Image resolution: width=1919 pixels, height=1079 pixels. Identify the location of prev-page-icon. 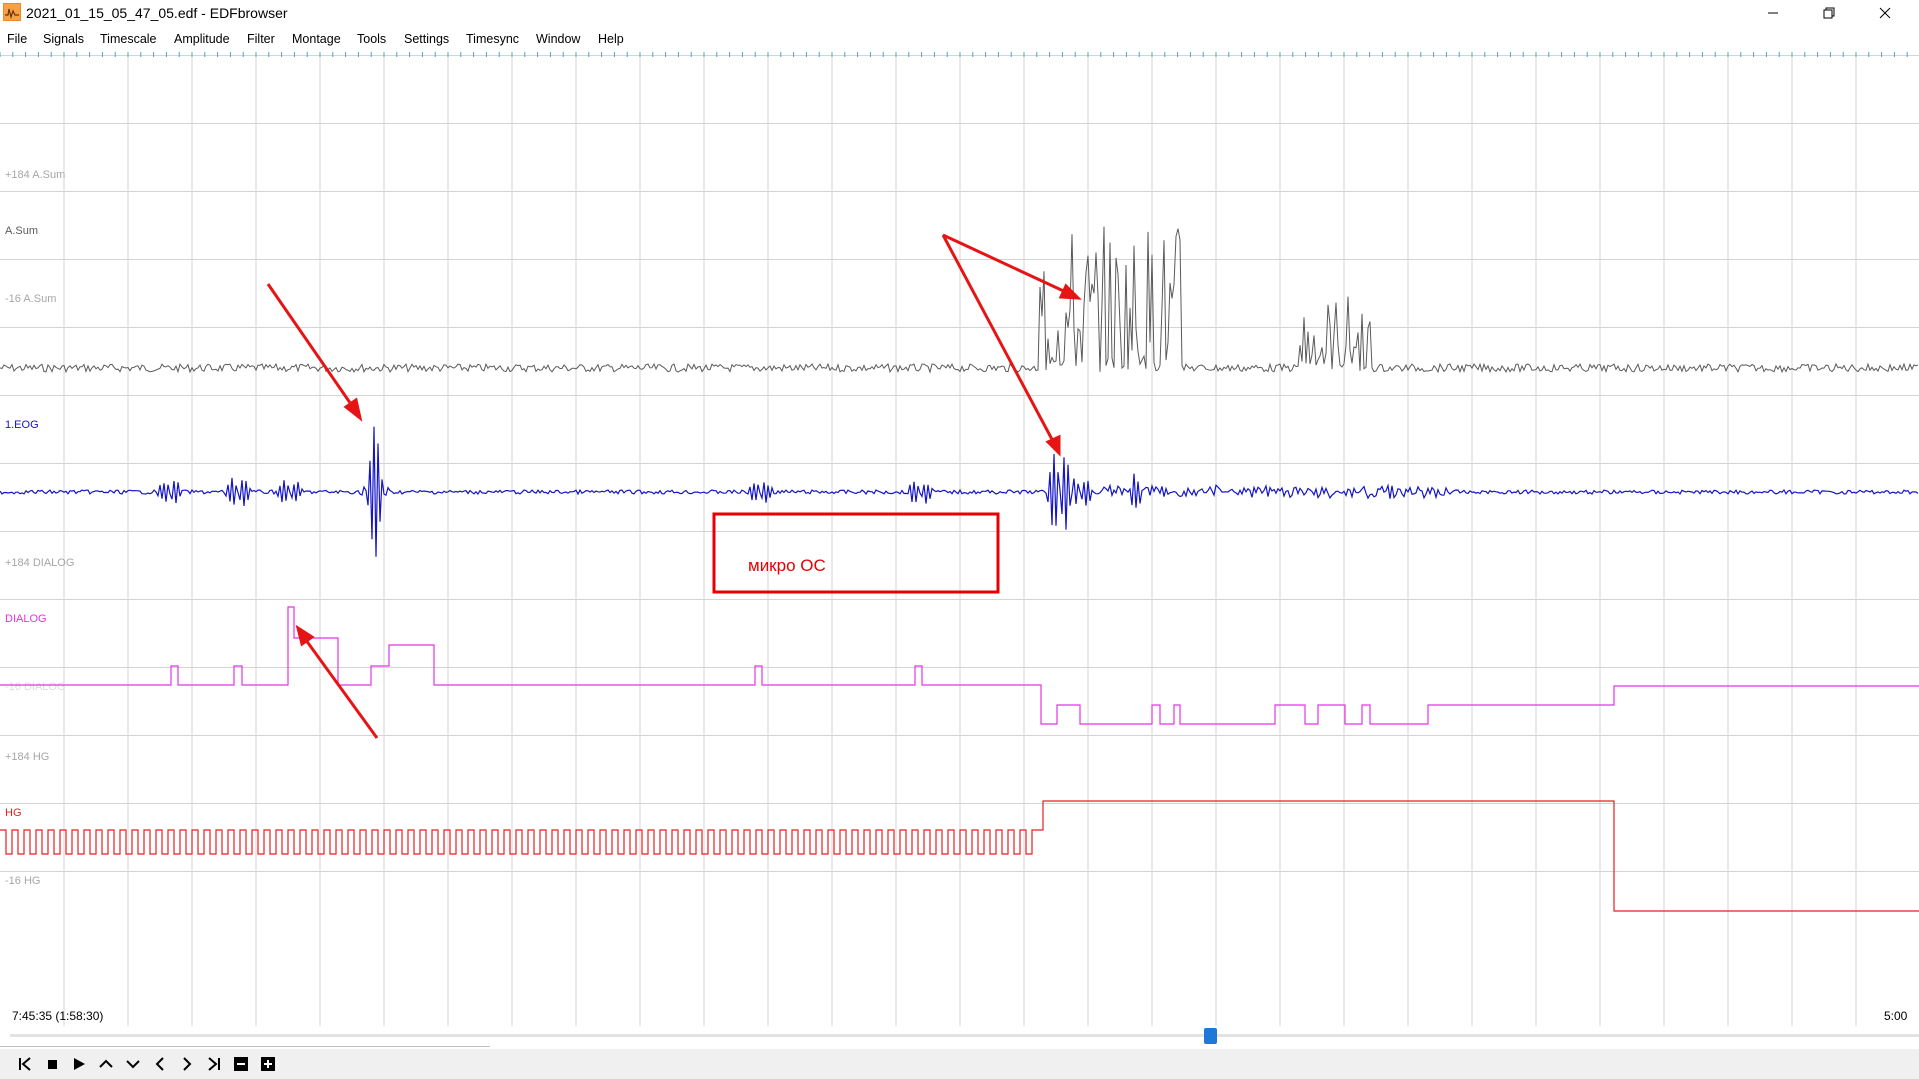
(159, 1064).